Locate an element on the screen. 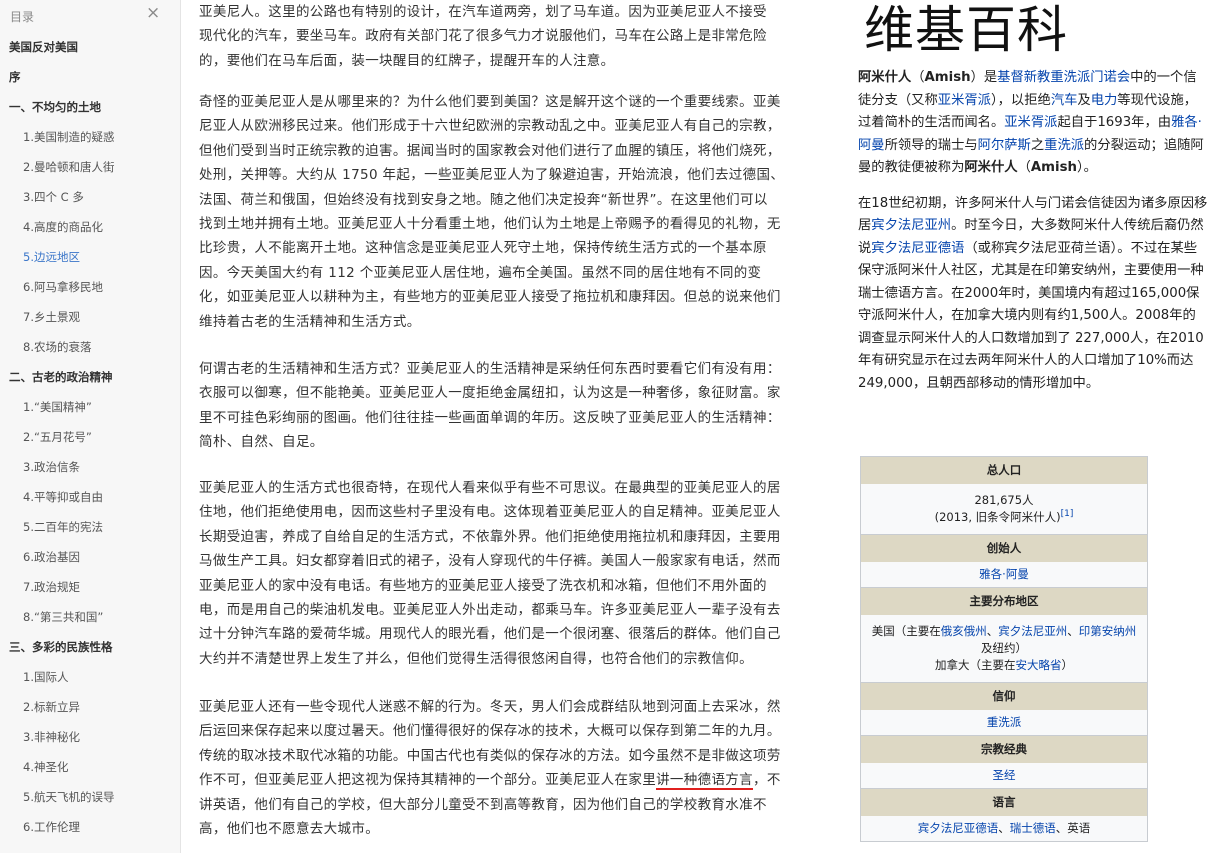 The image size is (1212, 853). link-jakob-ammann: 雅各·阿曼 is located at coordinates (1004, 574).